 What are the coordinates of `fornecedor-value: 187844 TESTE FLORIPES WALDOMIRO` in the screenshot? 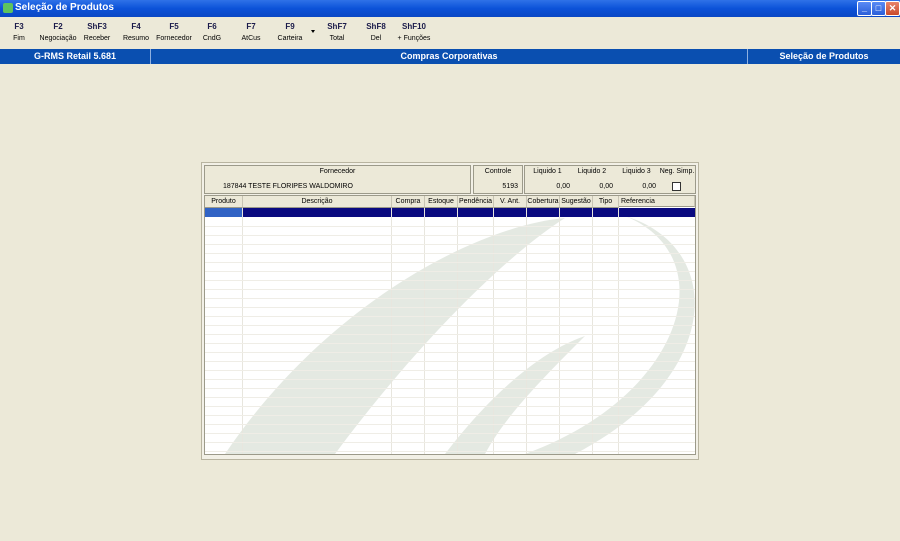 It's located at (288, 186).